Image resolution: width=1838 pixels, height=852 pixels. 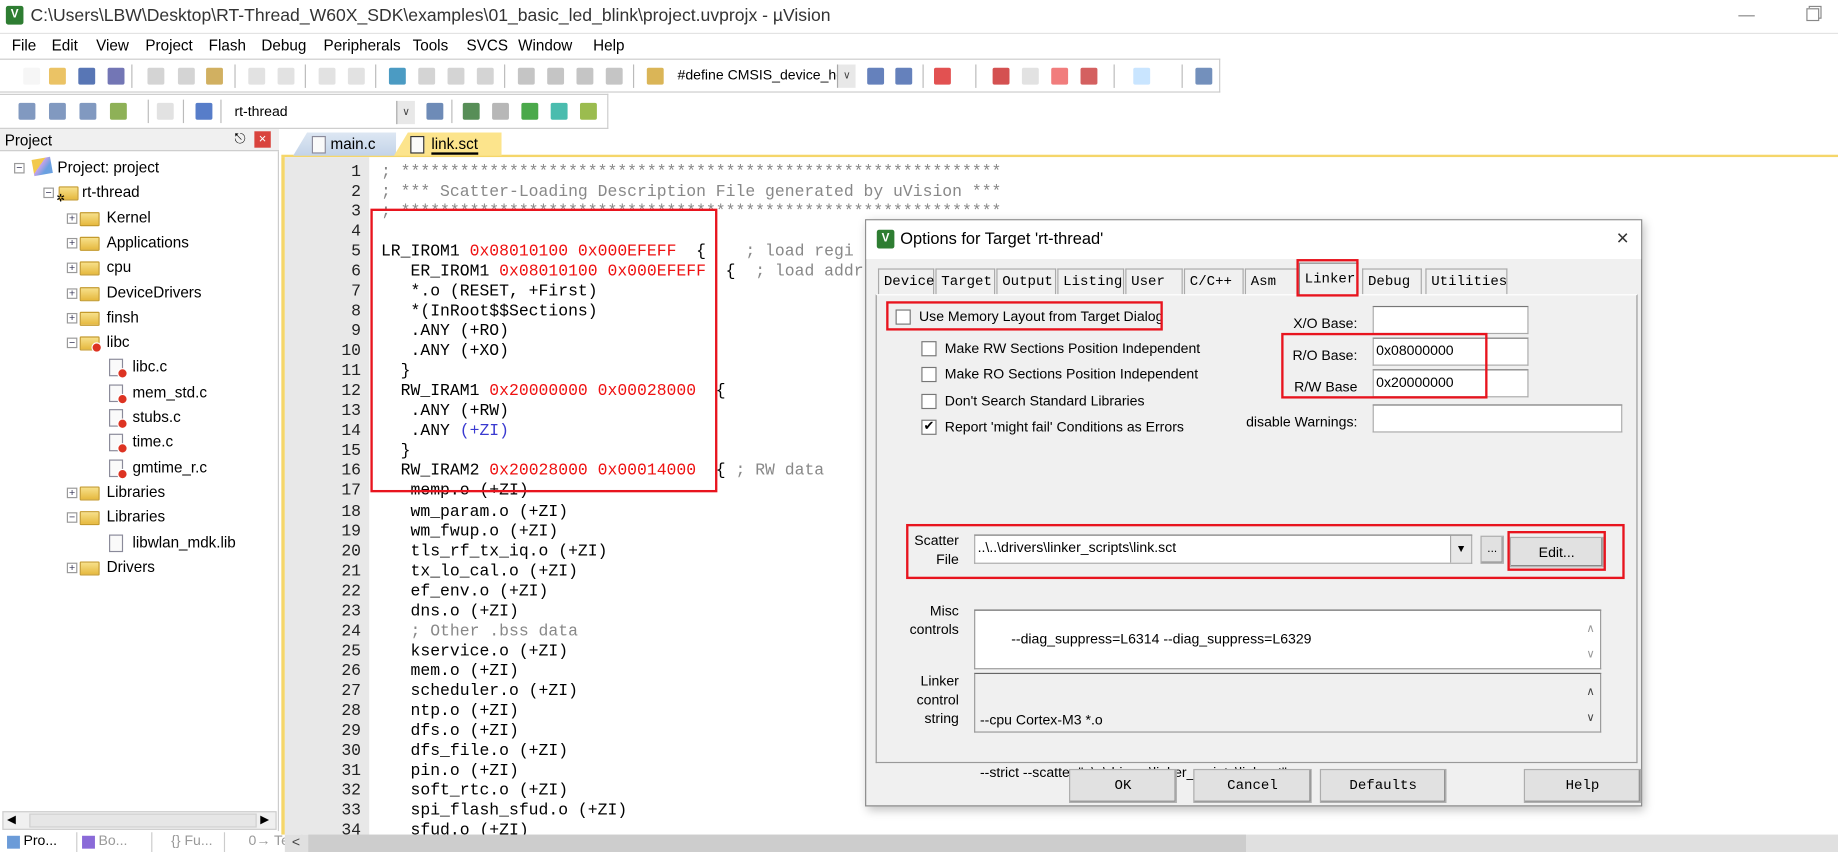 I want to click on disable-all-breakpoints-icon, so click(x=1060, y=76).